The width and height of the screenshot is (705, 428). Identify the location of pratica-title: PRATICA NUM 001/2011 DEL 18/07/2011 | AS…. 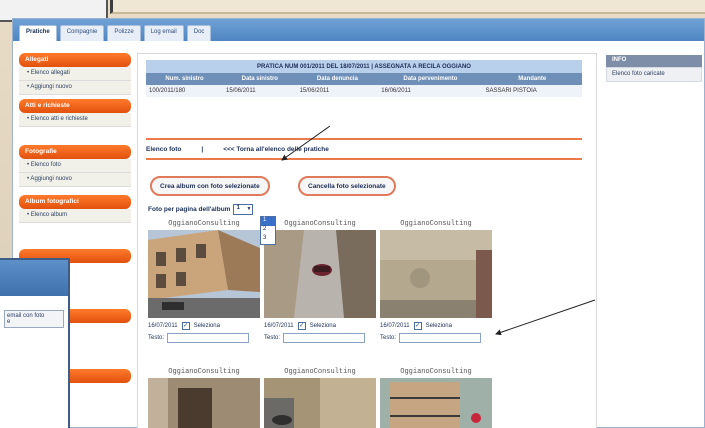
(364, 66).